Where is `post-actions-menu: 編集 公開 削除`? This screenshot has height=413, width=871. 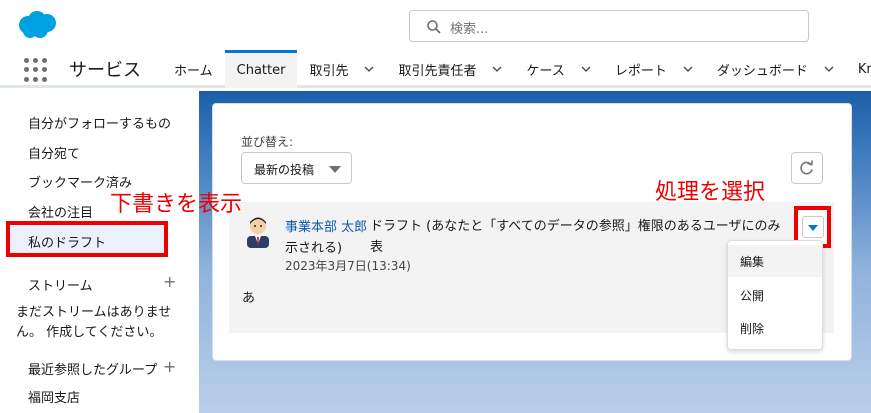 post-actions-menu: 編集 公開 削除 is located at coordinates (775, 295).